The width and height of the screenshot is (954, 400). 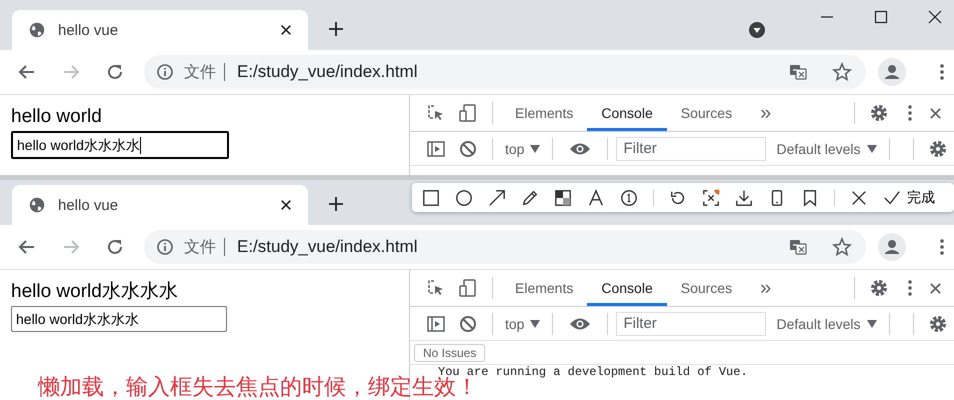 I want to click on check-icon, so click(x=892, y=197).